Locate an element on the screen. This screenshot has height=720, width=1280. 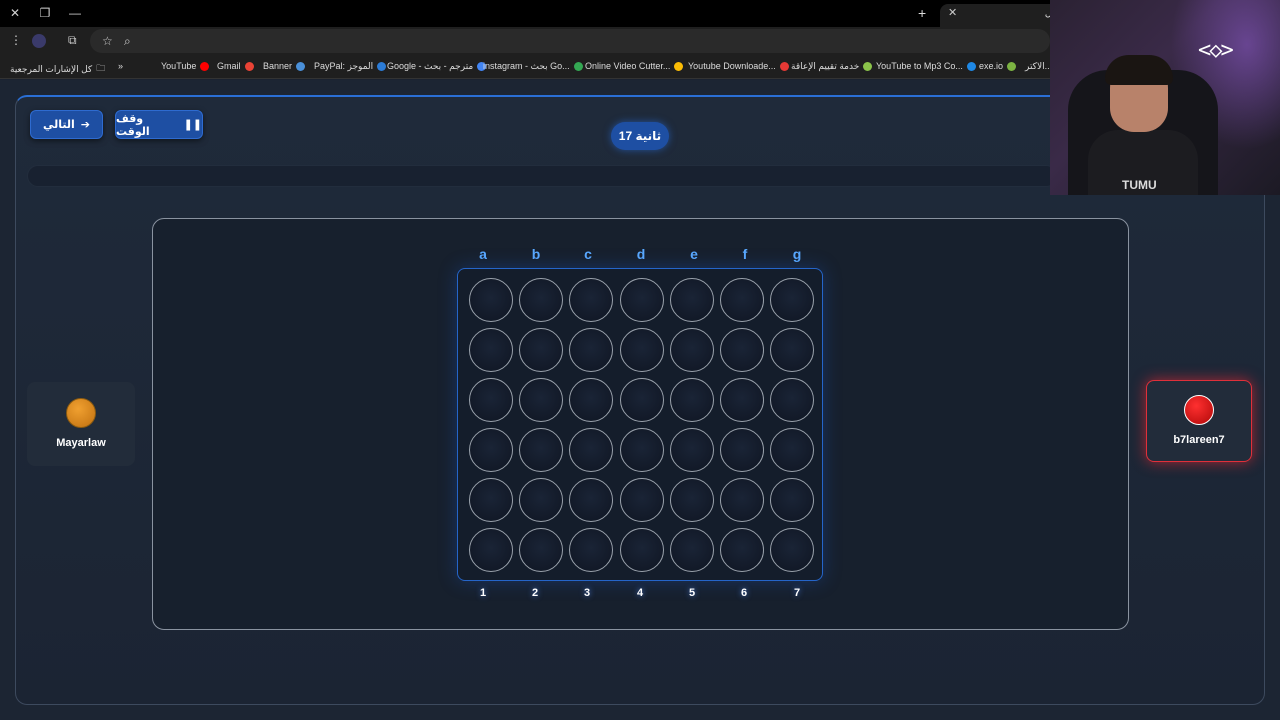
video-cutter-icon is located at coordinates (679, 66).